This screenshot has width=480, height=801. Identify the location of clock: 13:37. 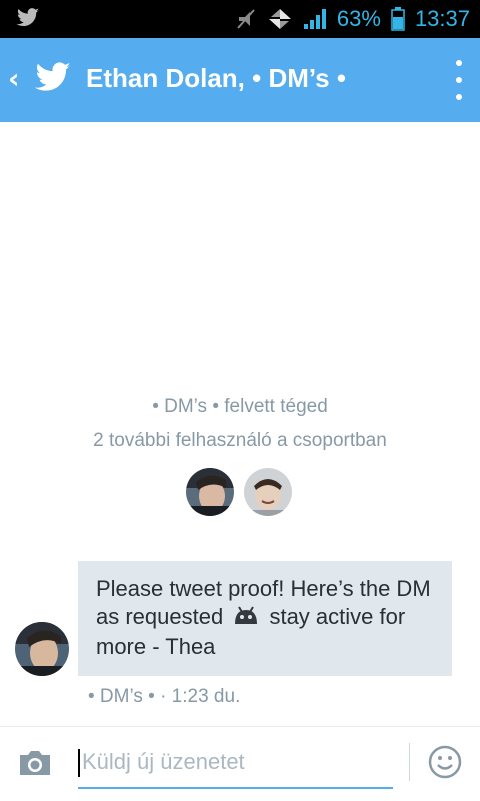
(442, 18).